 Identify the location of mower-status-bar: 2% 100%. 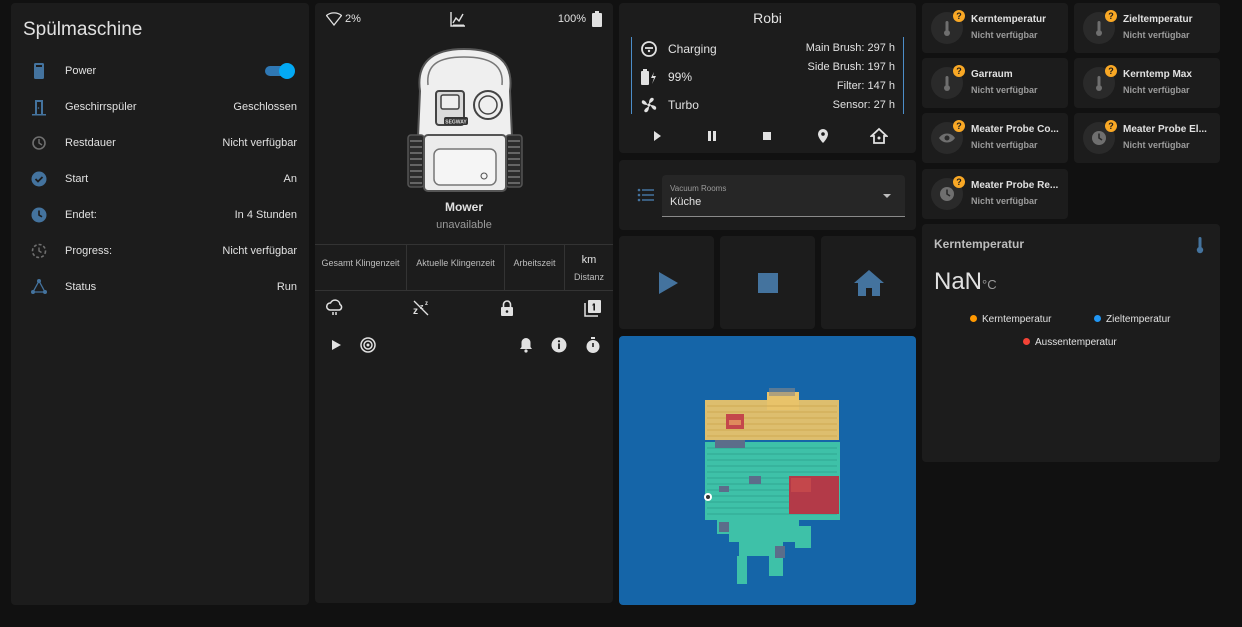
(464, 18).